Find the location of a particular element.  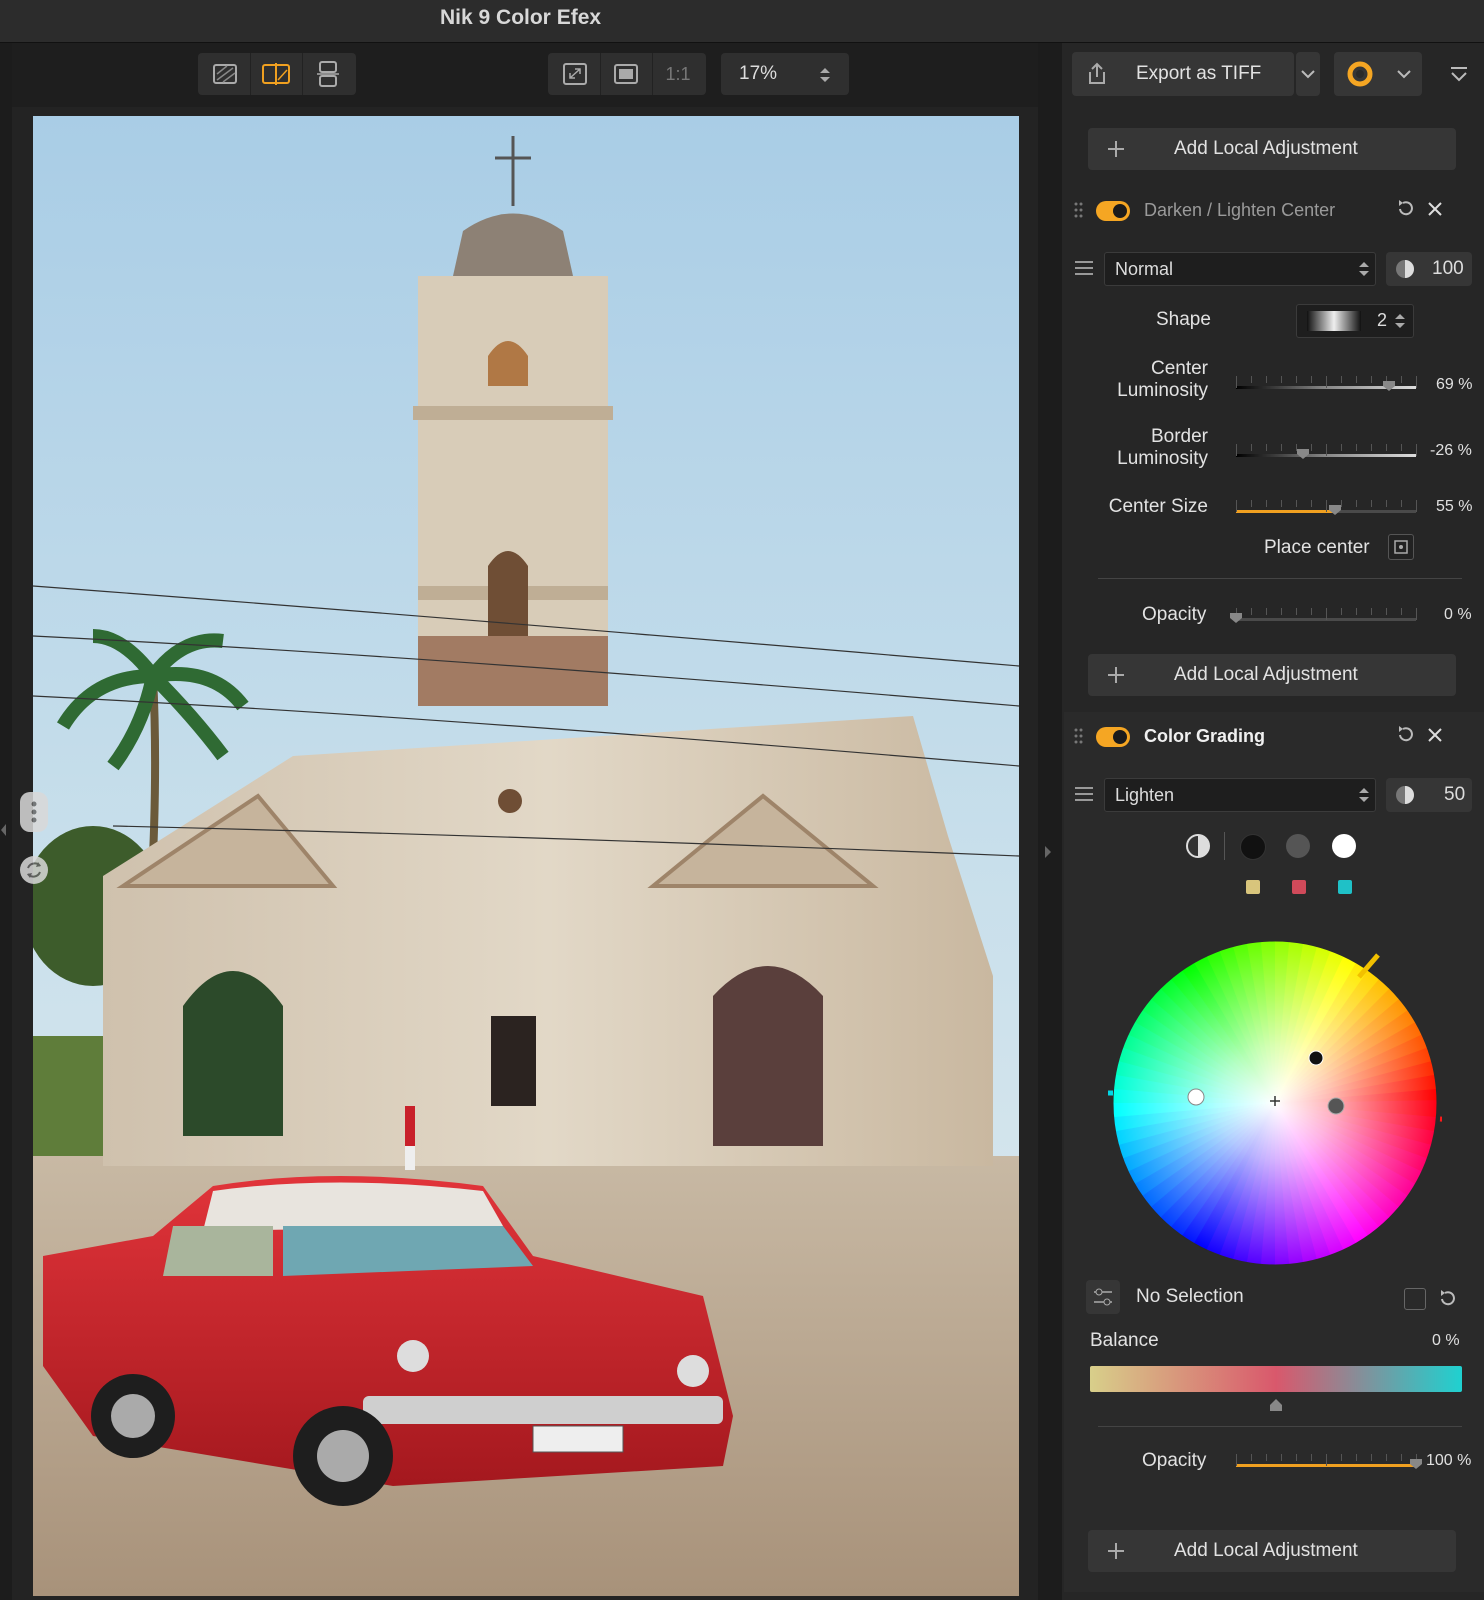

center-luminosity-slider is located at coordinates (1326, 383).